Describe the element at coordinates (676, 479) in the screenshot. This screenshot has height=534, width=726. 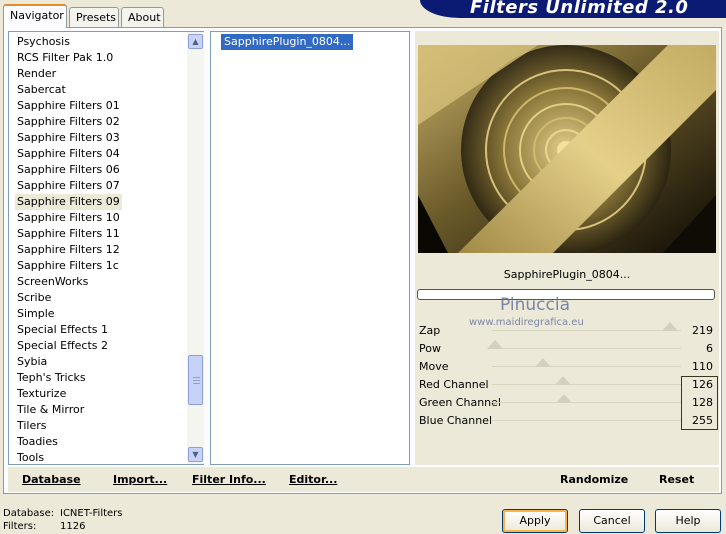
I see `reset-button: Reset` at that location.